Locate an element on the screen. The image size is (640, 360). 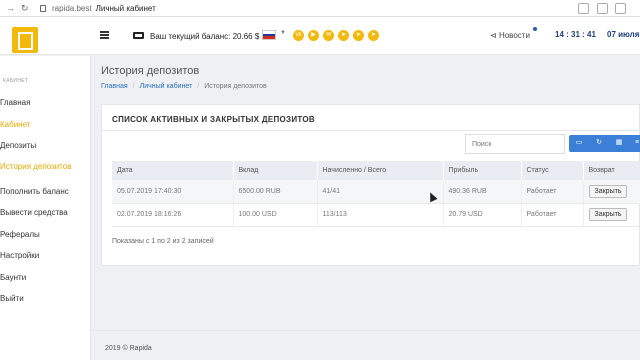
search-input is located at coordinates (515, 144).